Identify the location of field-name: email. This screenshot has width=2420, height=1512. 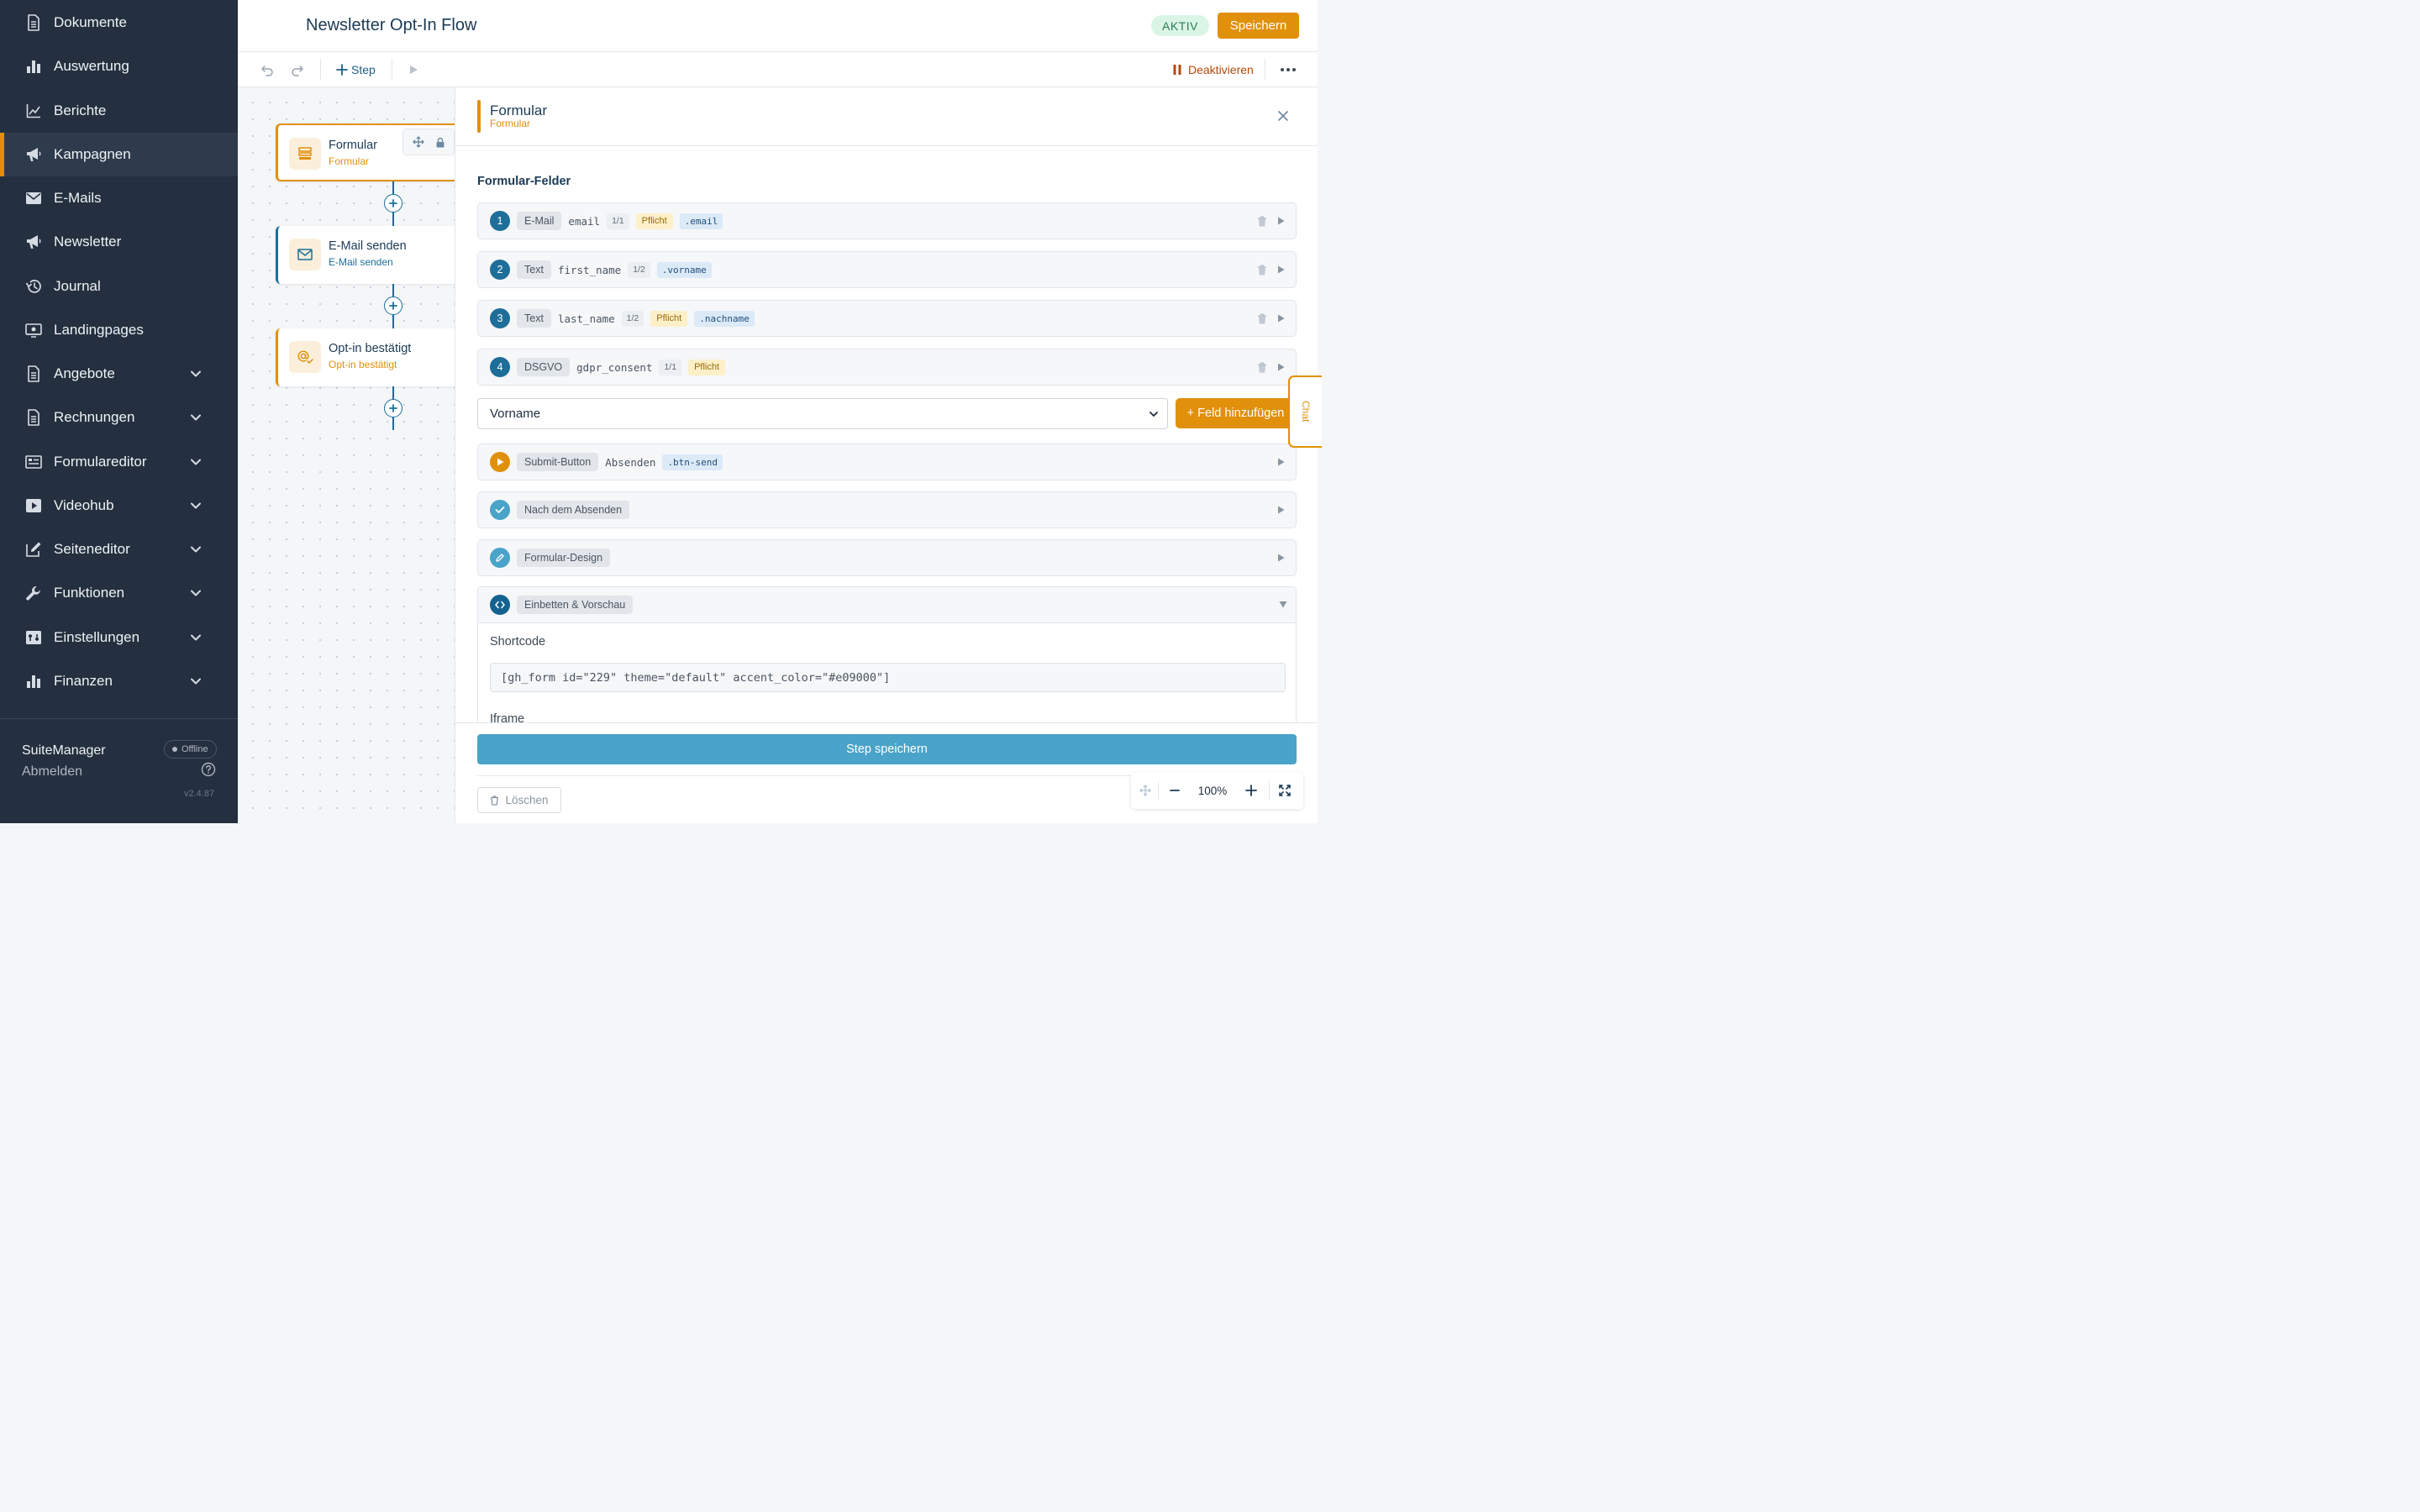
(584, 221).